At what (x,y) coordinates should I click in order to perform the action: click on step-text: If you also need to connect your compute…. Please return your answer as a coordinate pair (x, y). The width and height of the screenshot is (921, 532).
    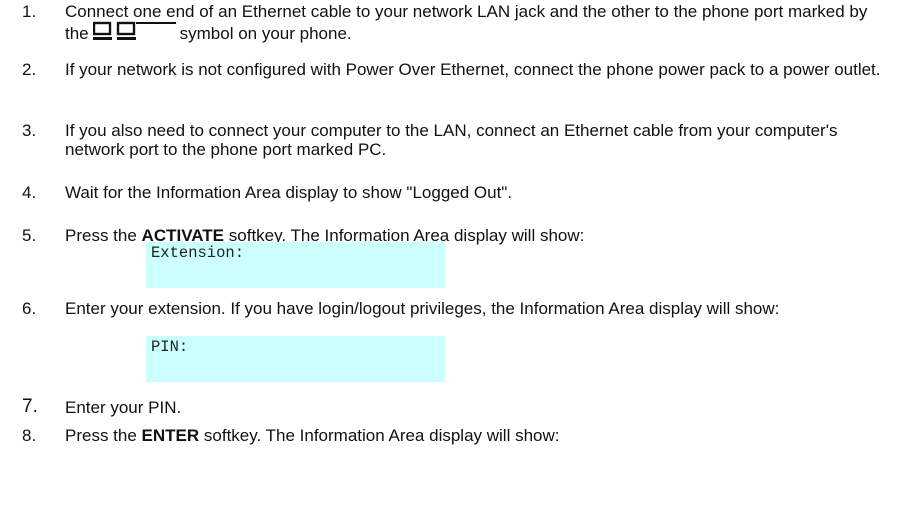
    Looking at the image, I should click on (451, 140).